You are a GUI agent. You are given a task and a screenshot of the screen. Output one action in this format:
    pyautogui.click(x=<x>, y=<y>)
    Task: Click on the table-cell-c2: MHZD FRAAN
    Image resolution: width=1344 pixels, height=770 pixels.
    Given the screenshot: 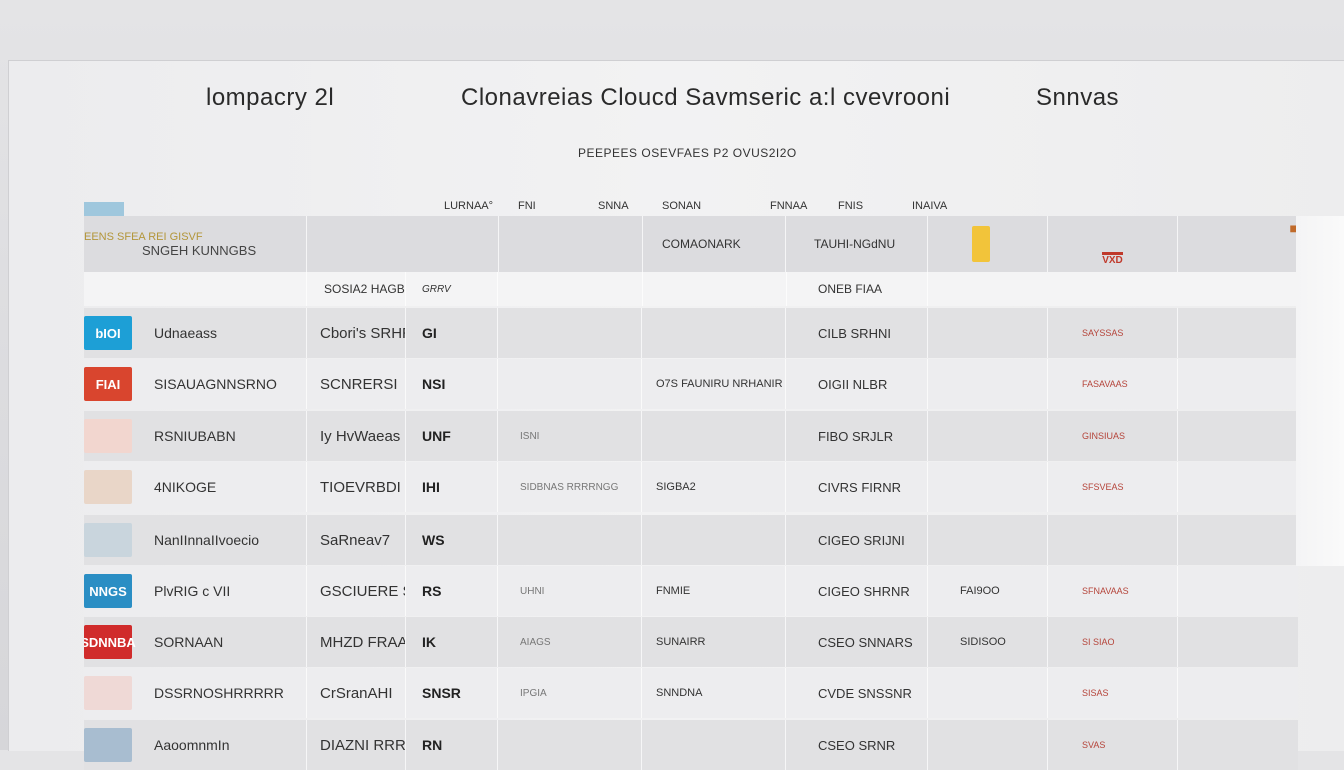 What is the action you would take?
    pyautogui.click(x=356, y=642)
    